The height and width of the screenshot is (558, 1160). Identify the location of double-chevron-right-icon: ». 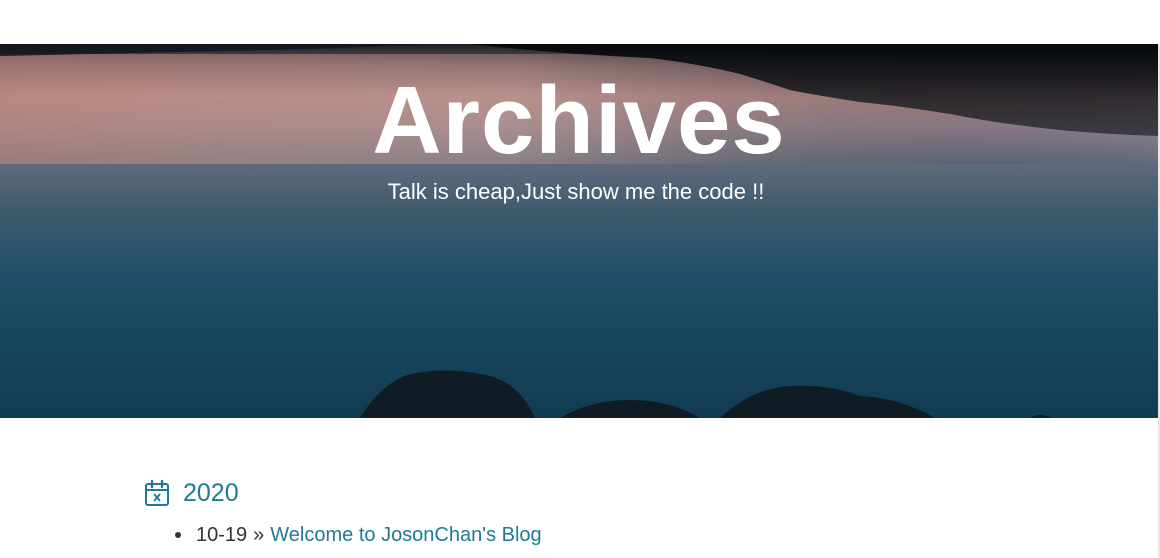
(259, 534).